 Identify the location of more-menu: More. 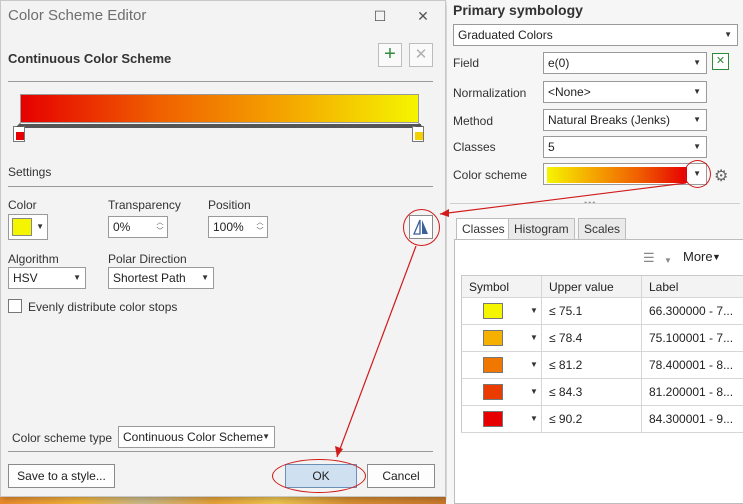
(698, 256).